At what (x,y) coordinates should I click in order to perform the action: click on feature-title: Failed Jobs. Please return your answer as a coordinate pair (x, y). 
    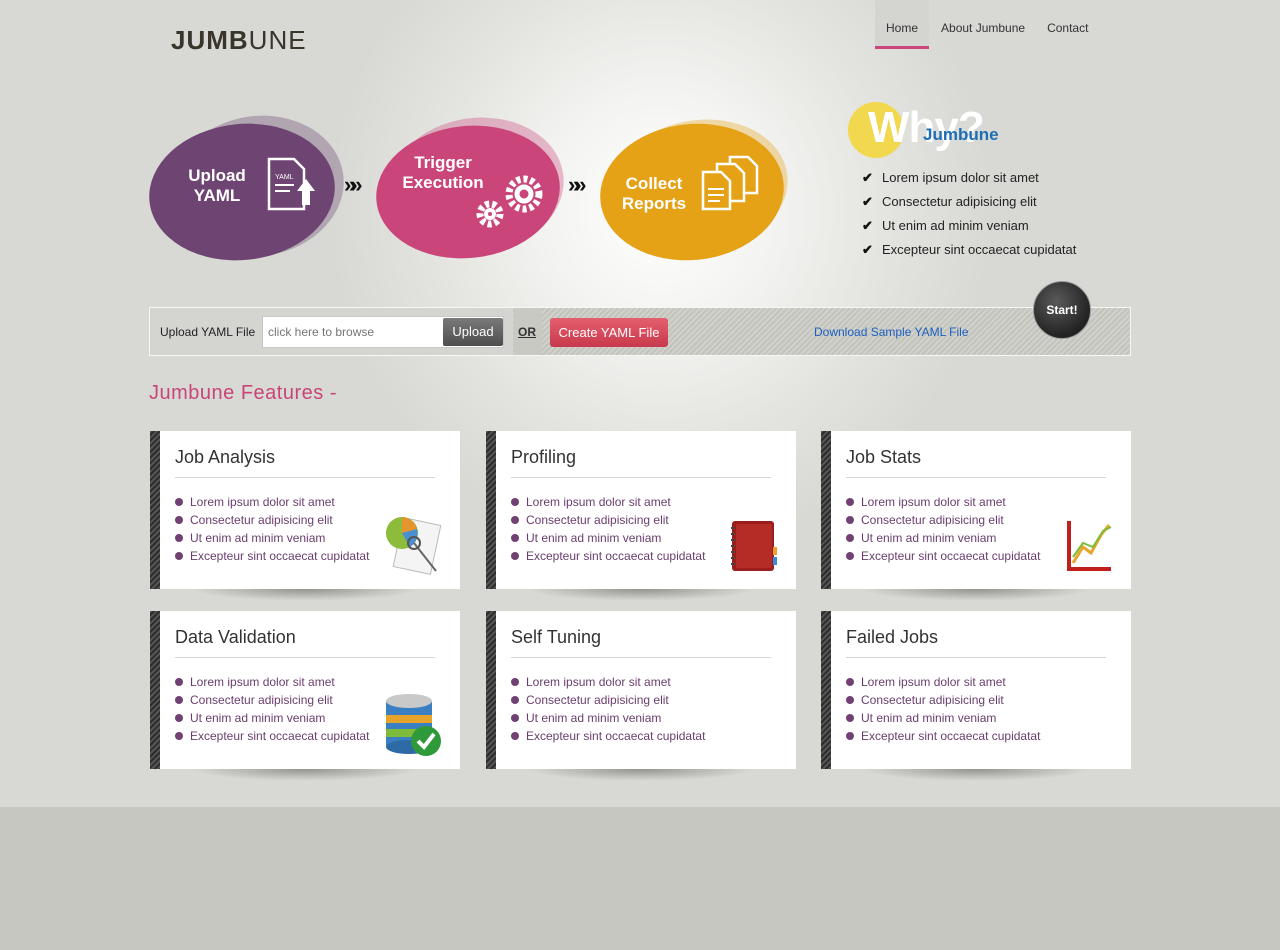
    Looking at the image, I should click on (892, 637).